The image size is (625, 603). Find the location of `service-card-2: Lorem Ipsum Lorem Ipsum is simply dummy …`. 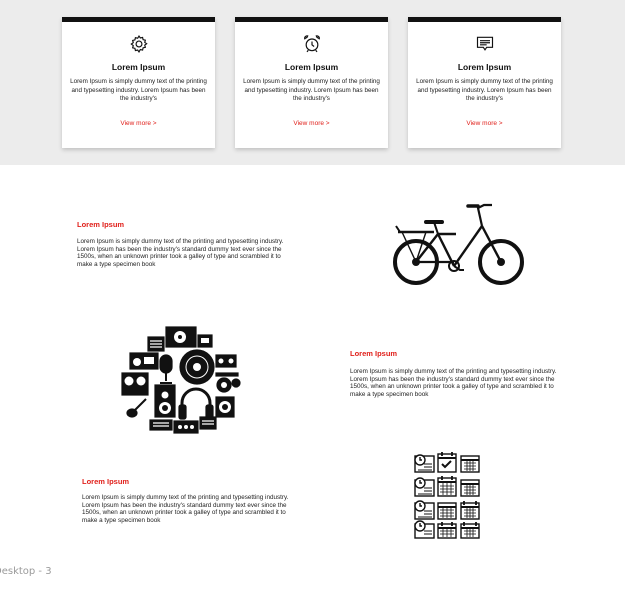

service-card-2: Lorem Ipsum Lorem Ipsum is simply dummy … is located at coordinates (311, 82).